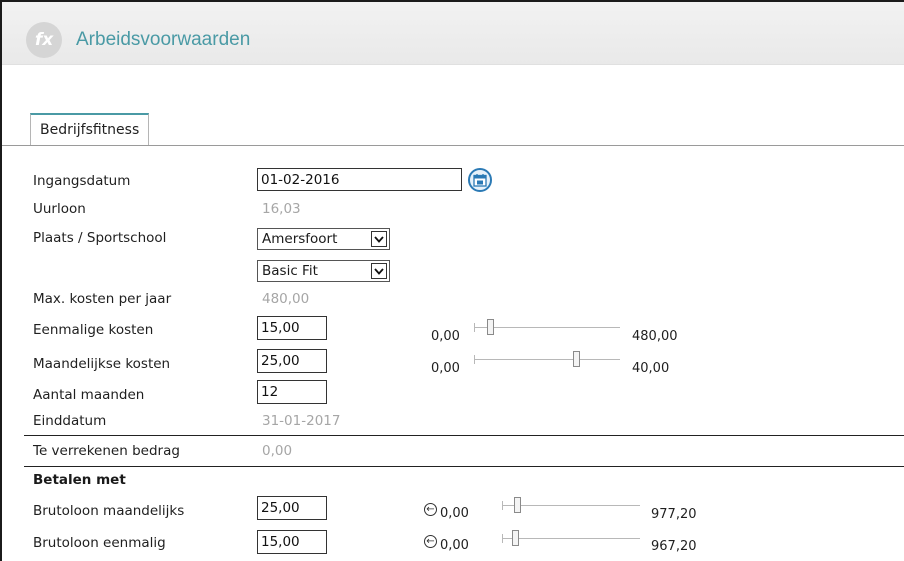 The image size is (904, 561). Describe the element at coordinates (292, 542) in the screenshot. I see `brutoloon-eenmalig-input` at that location.